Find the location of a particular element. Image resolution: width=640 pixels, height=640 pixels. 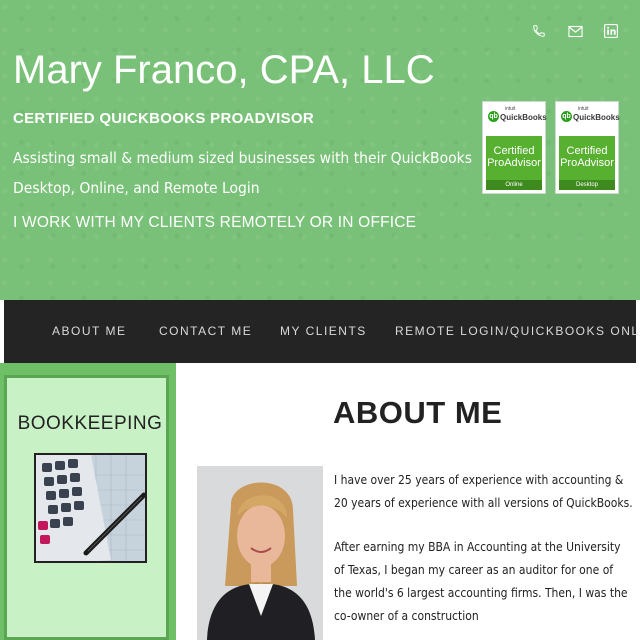

phone-icon is located at coordinates (539, 31).